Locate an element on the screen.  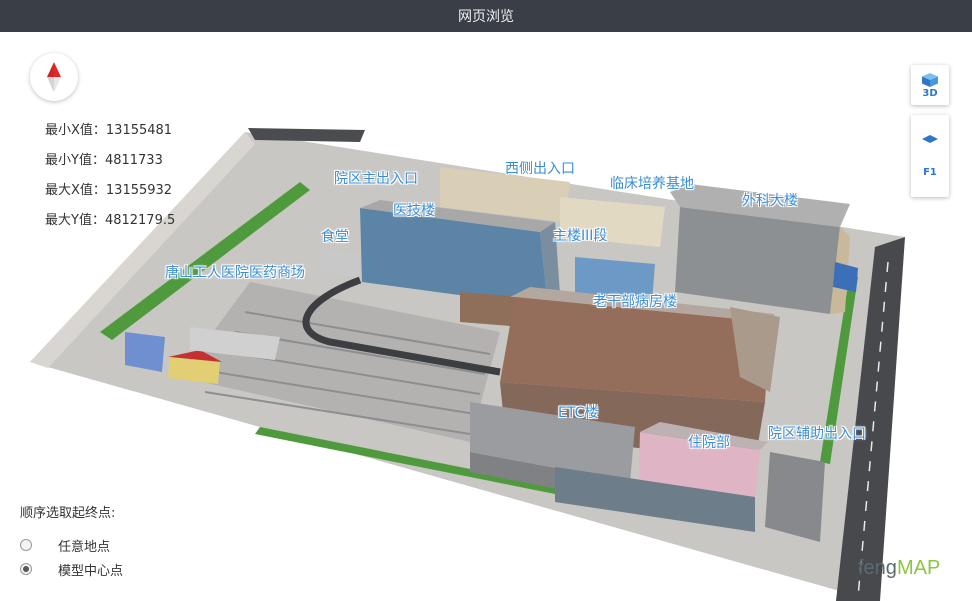
option-model-center-label: 模型中心点 is located at coordinates (91, 571).